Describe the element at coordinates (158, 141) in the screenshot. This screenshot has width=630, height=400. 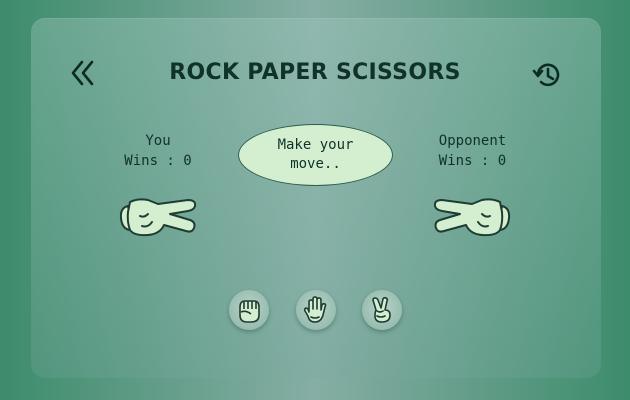
I see `player-label: You` at that location.